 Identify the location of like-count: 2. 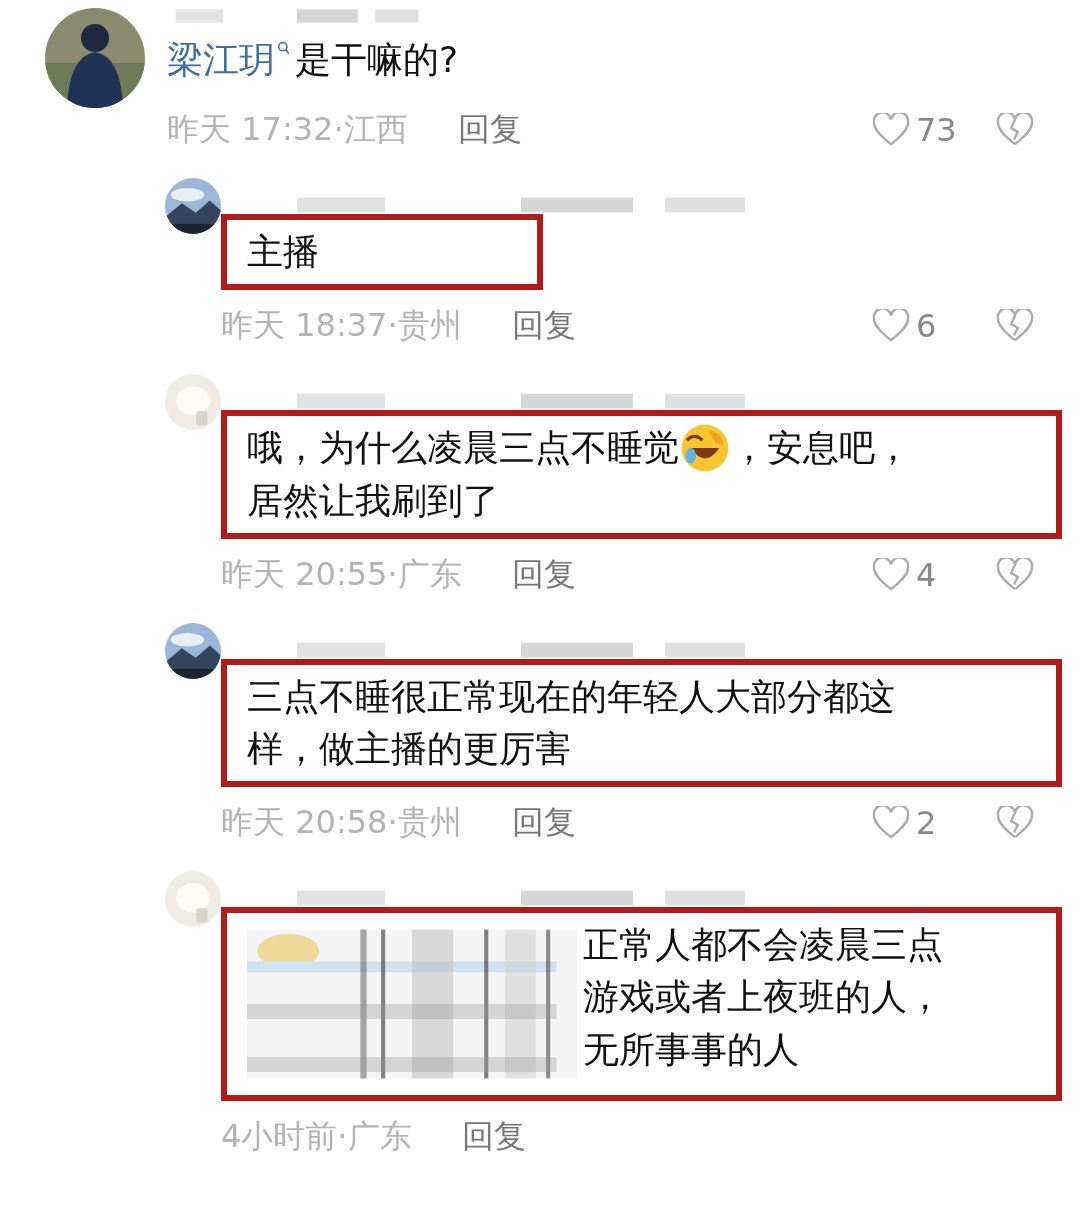
(927, 823).